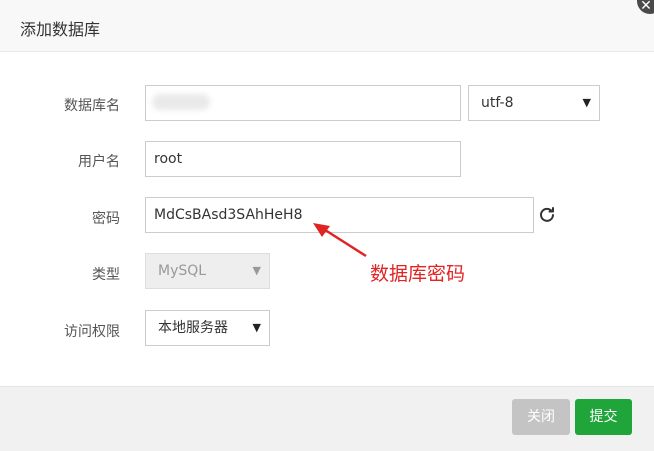  I want to click on close-icon: ✕, so click(645, 7).